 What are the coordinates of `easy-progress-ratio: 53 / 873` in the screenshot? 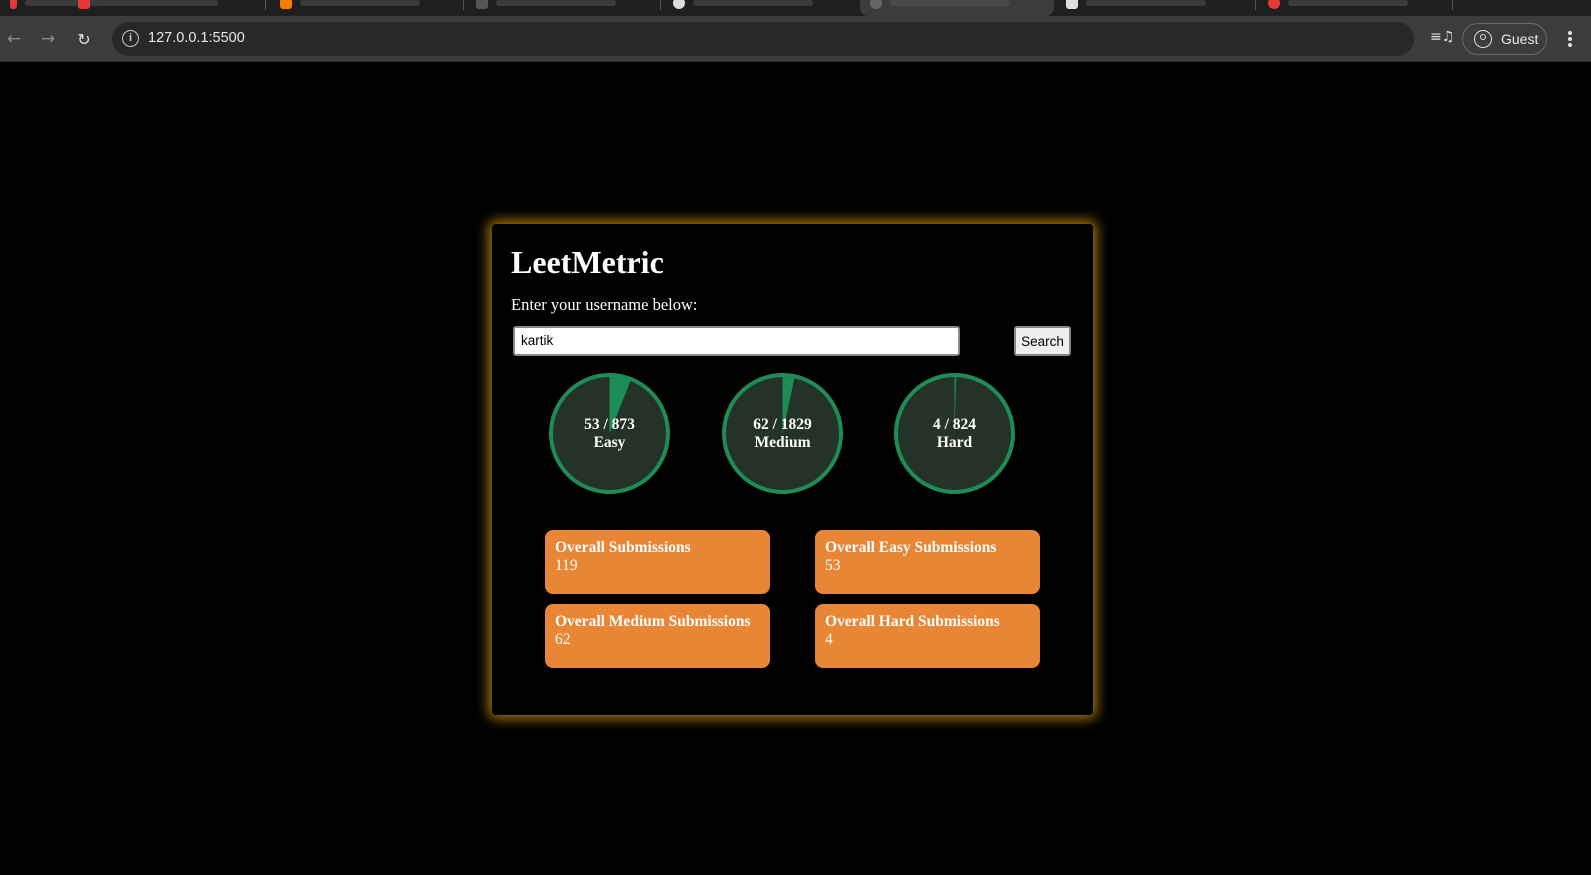 It's located at (609, 424).